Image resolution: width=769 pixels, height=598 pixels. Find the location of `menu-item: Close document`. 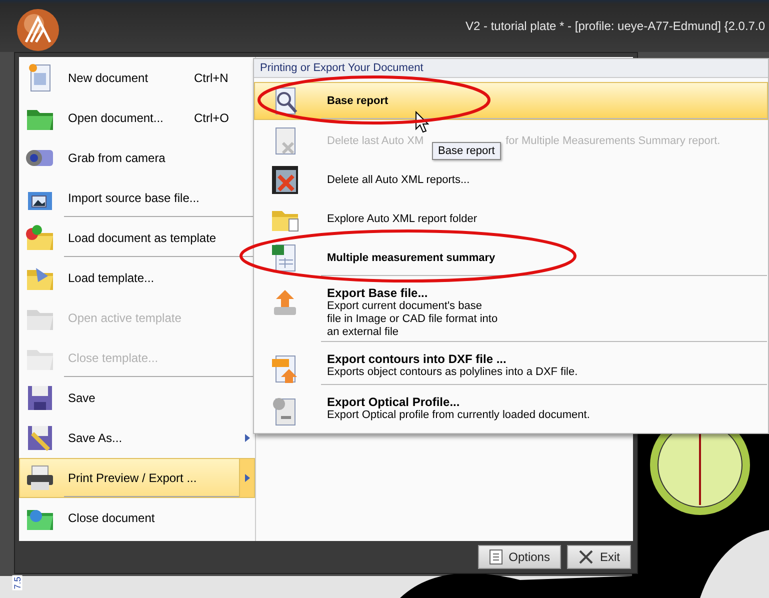

menu-item: Close document is located at coordinates (137, 518).